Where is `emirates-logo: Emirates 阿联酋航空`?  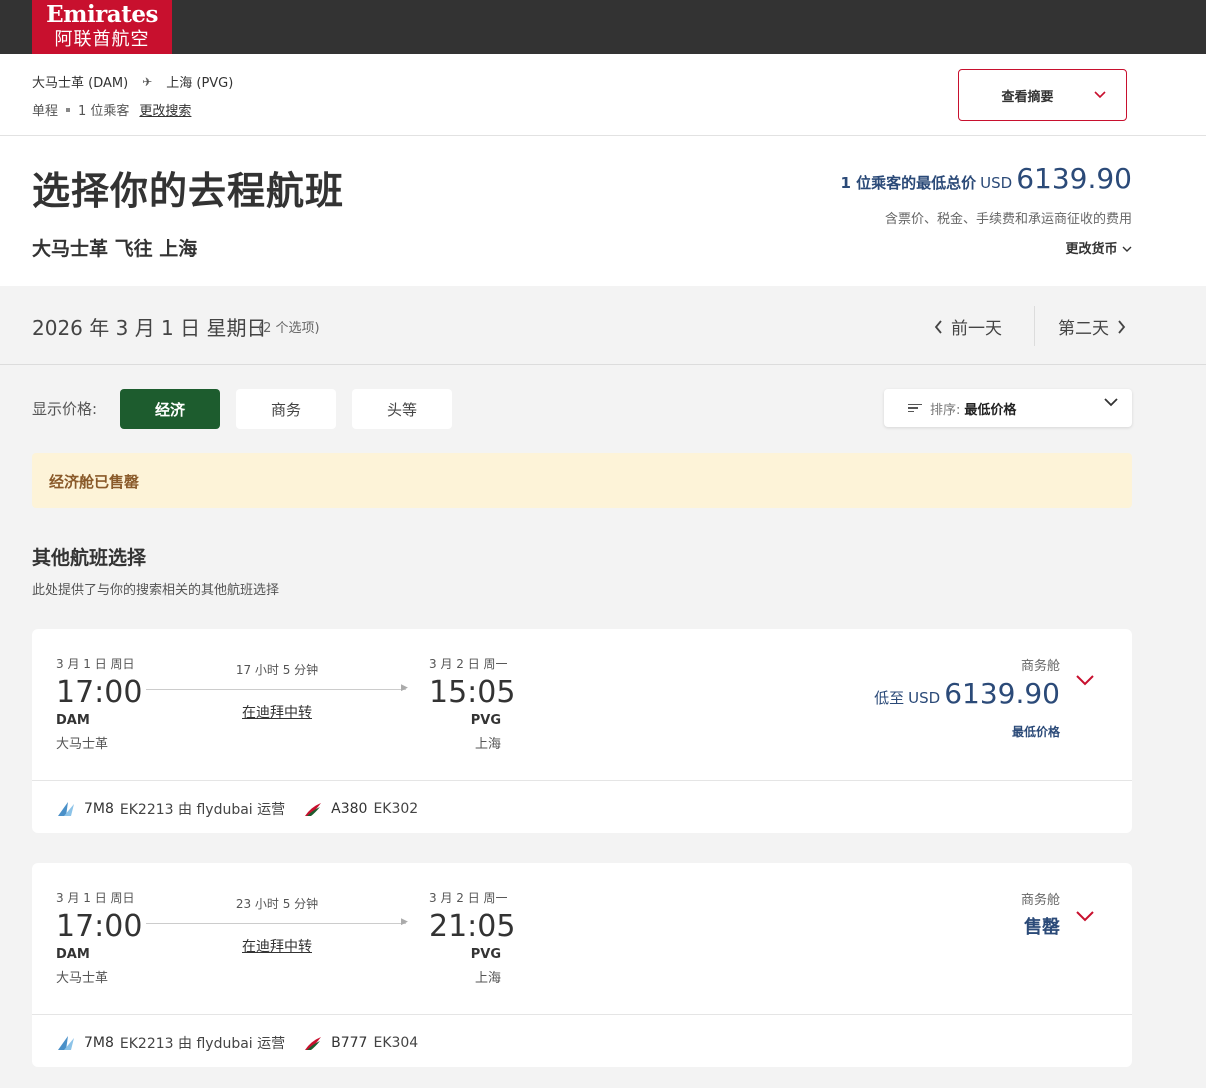 emirates-logo: Emirates 阿联酋航空 is located at coordinates (102, 27).